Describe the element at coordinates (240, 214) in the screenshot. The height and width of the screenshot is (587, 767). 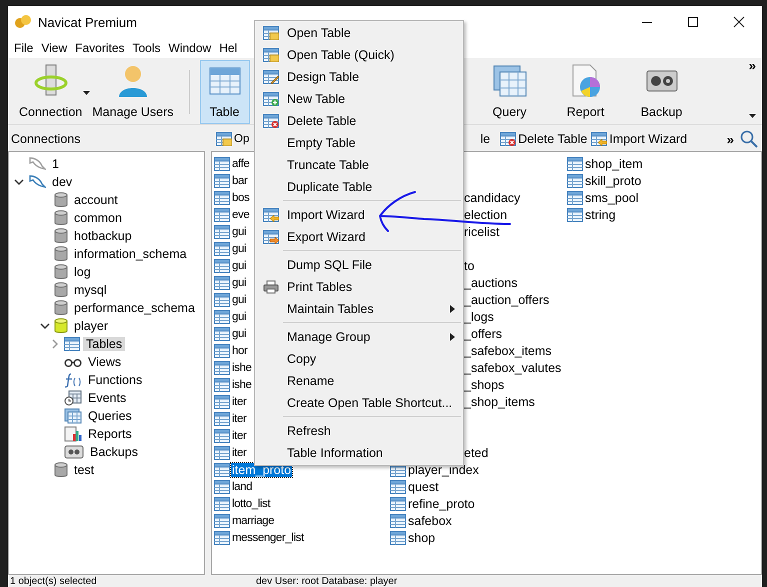
I see `table-name: eve` at that location.